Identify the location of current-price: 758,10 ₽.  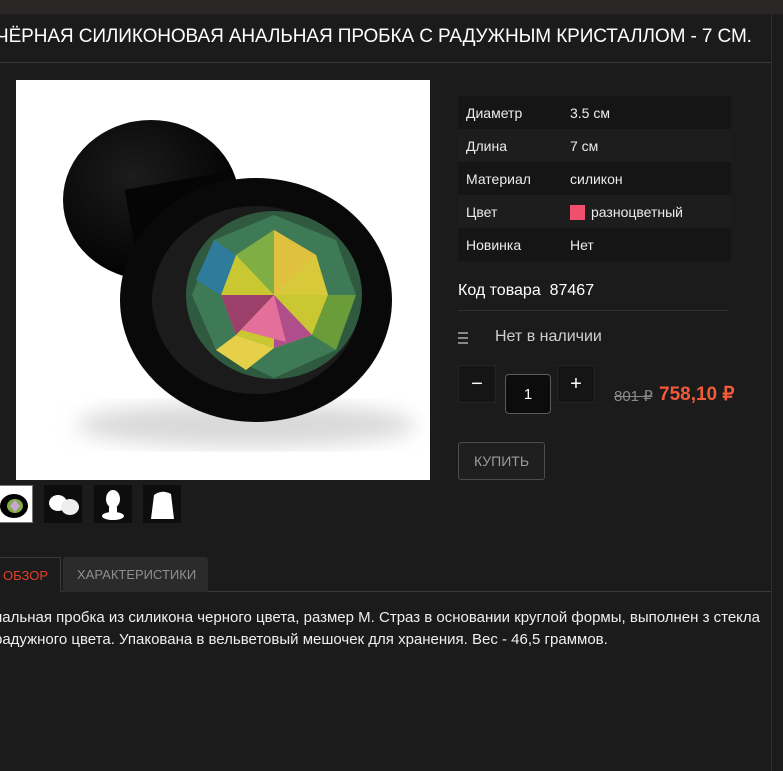
(697, 394).